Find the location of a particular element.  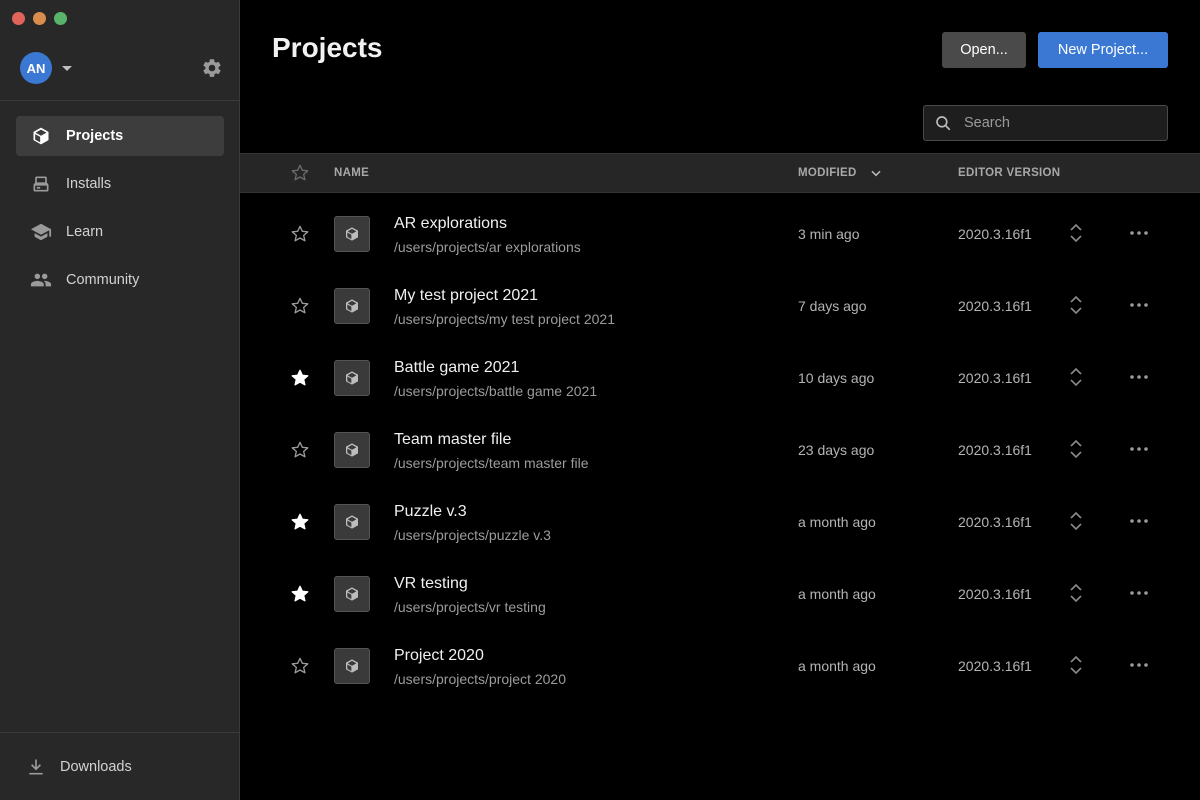

project-name: VR testing is located at coordinates (431, 584).